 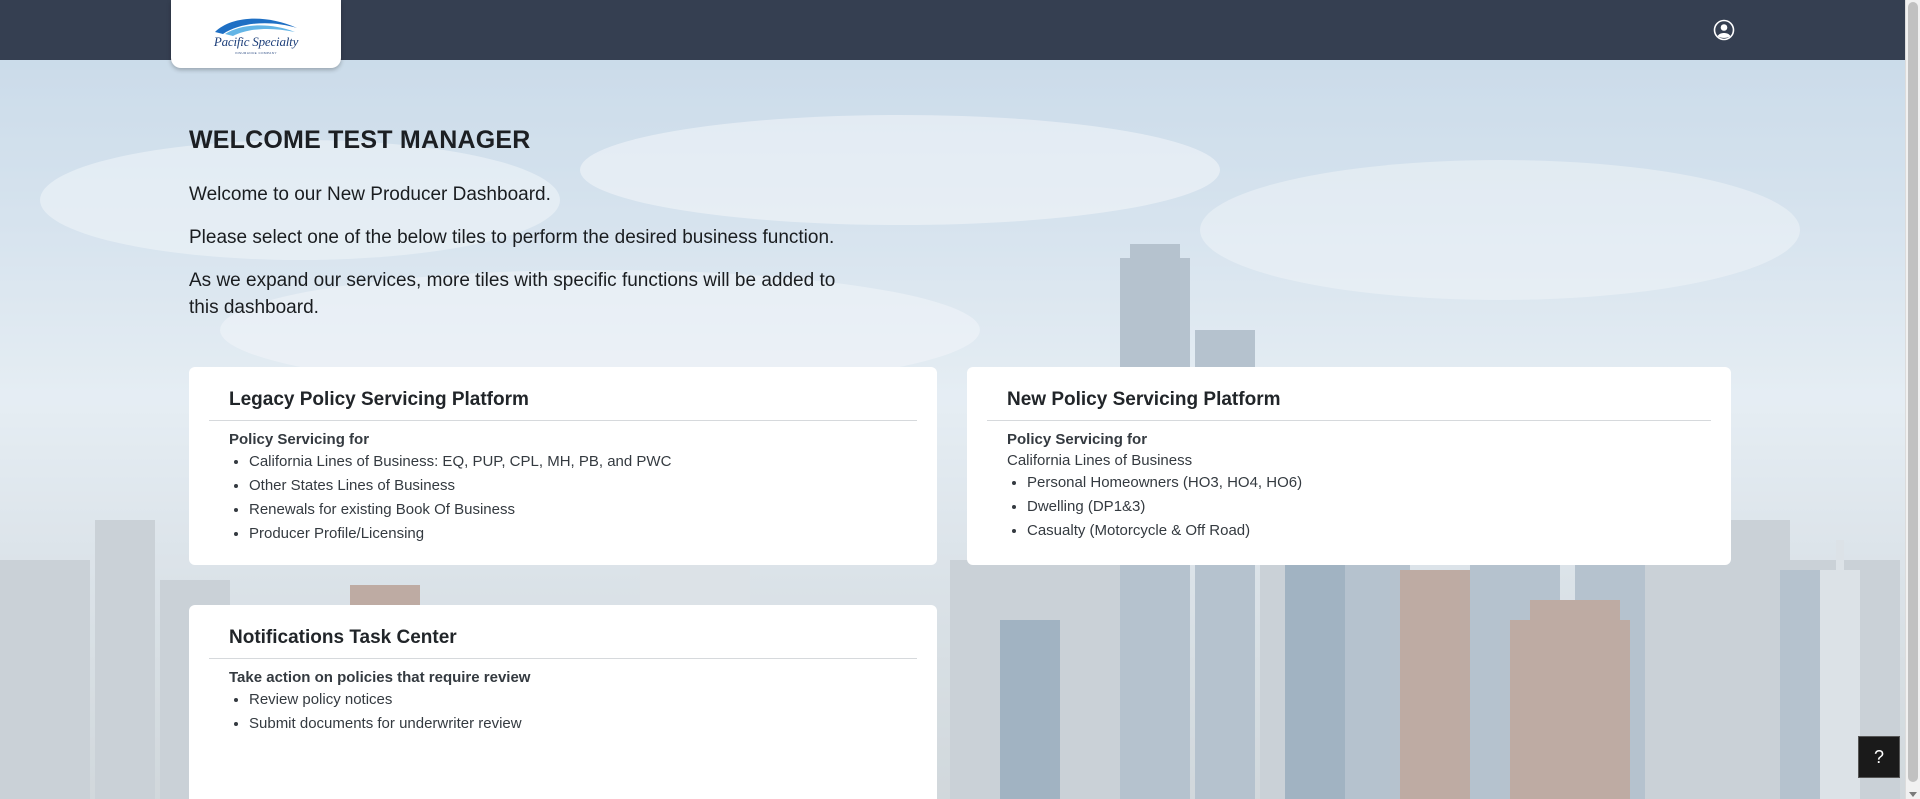 I want to click on user-circle-icon, so click(x=1724, y=30).